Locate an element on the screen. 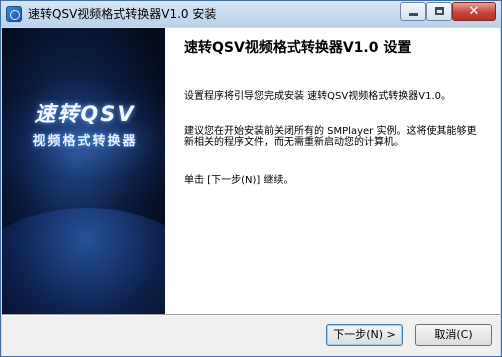 The width and height of the screenshot is (502, 357). close-icon: ✕ is located at coordinates (474, 11).